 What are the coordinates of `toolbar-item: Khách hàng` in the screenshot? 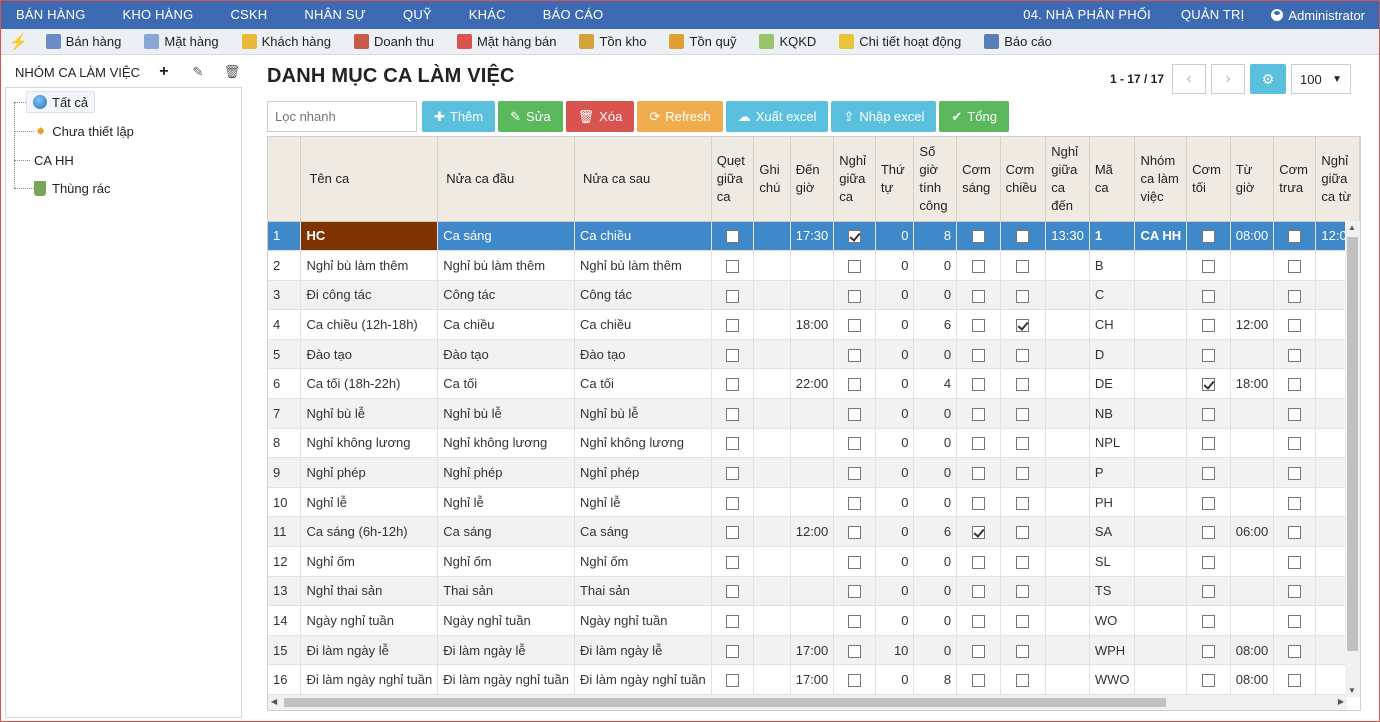 It's located at (286, 41).